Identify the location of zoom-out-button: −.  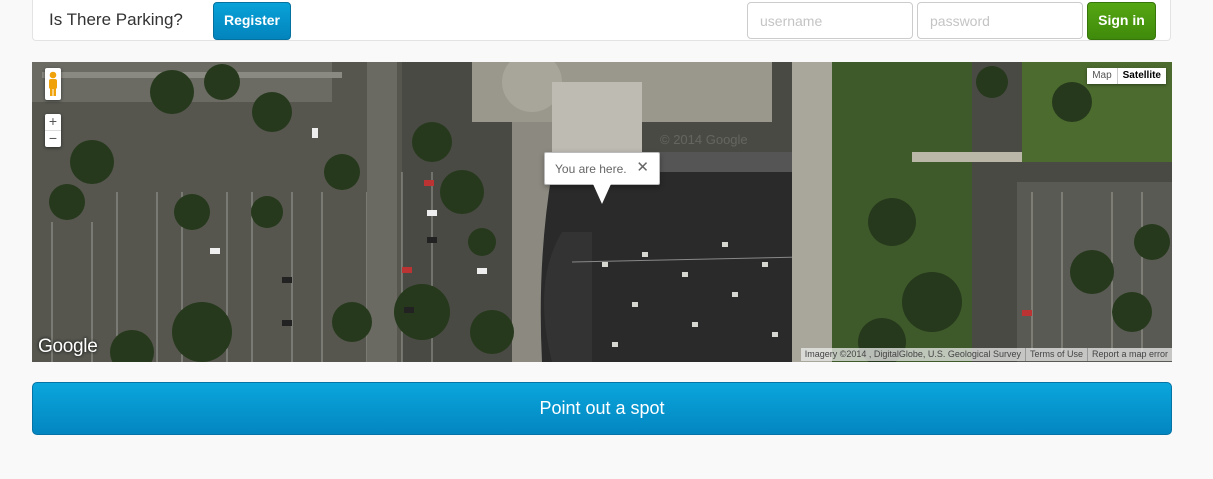
(53, 139).